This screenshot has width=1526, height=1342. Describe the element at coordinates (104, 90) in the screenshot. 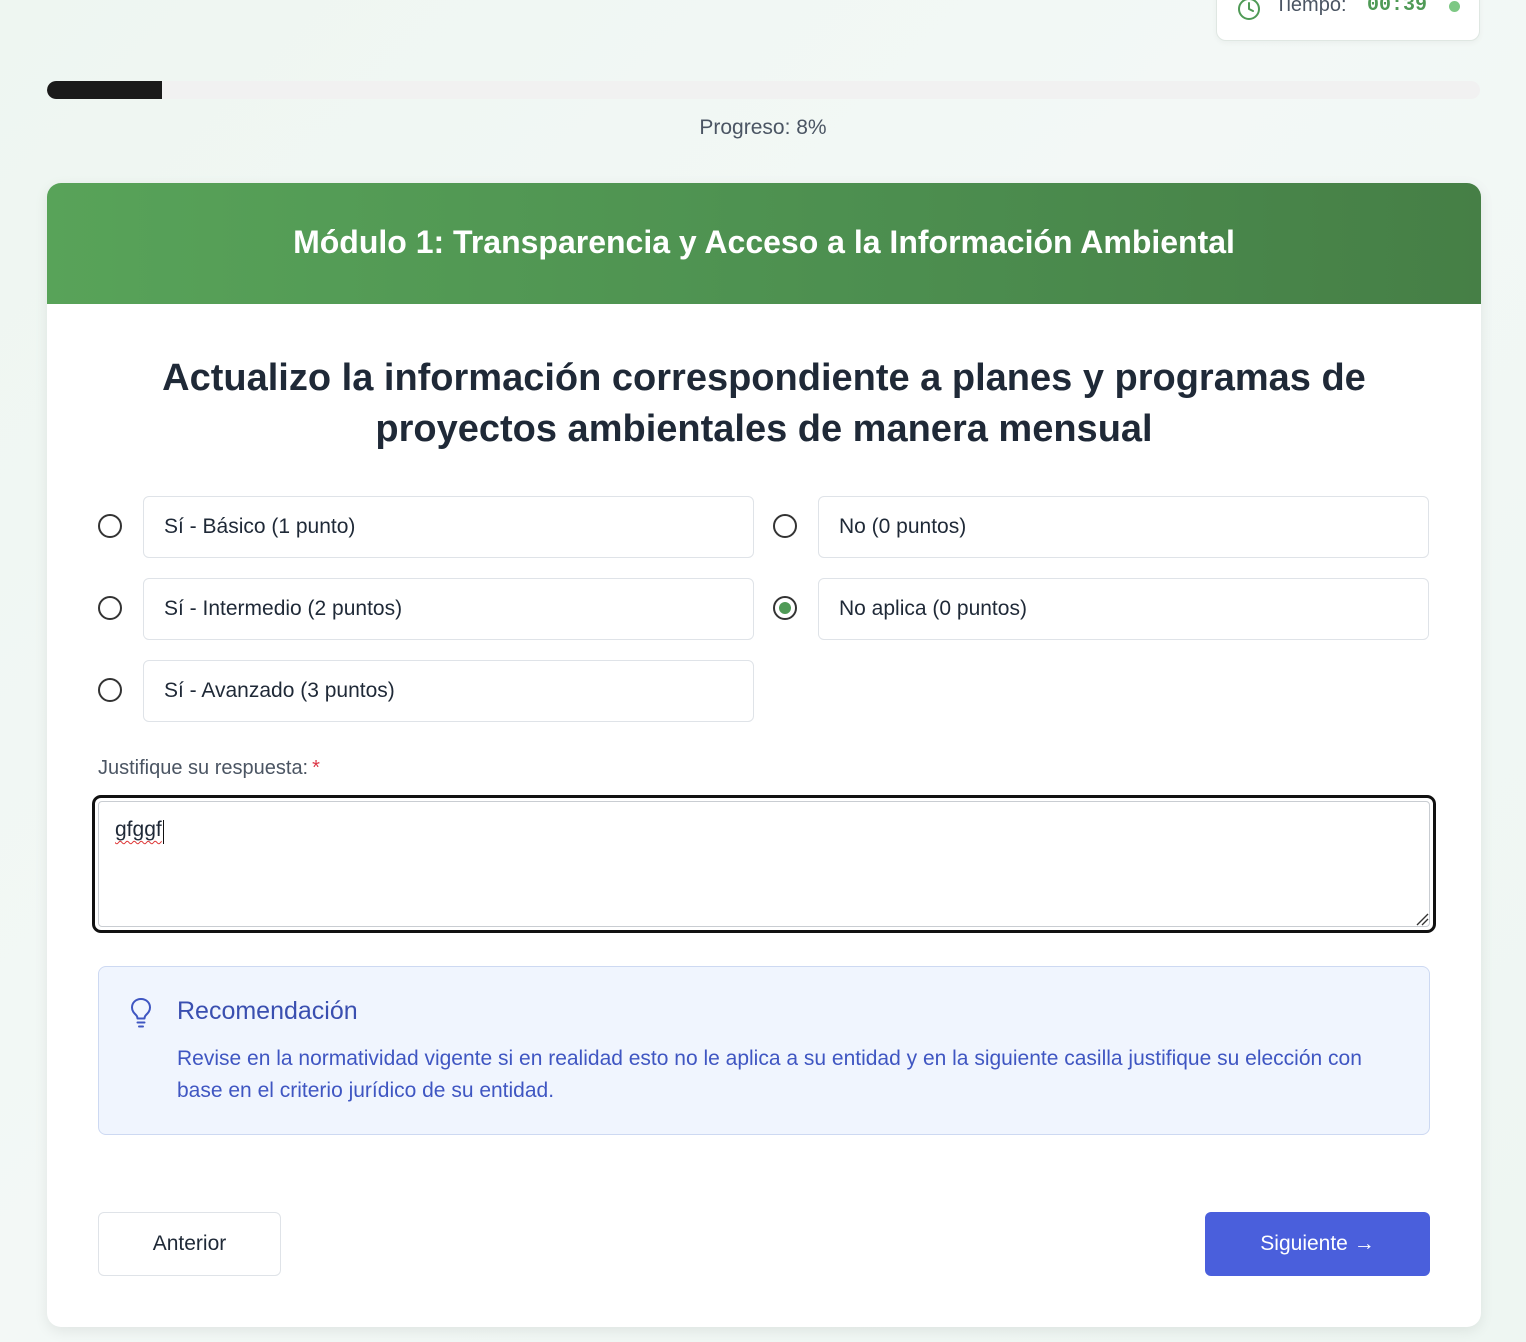

I see `progress-bar-fill` at that location.